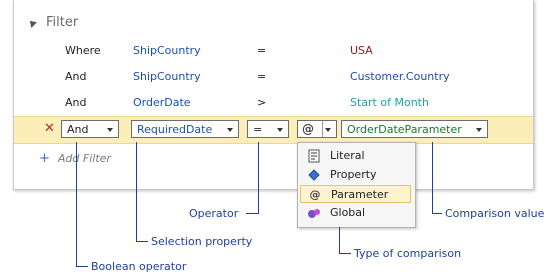 This screenshot has height=275, width=558. I want to click on filter-header: Filter, so click(53, 22).